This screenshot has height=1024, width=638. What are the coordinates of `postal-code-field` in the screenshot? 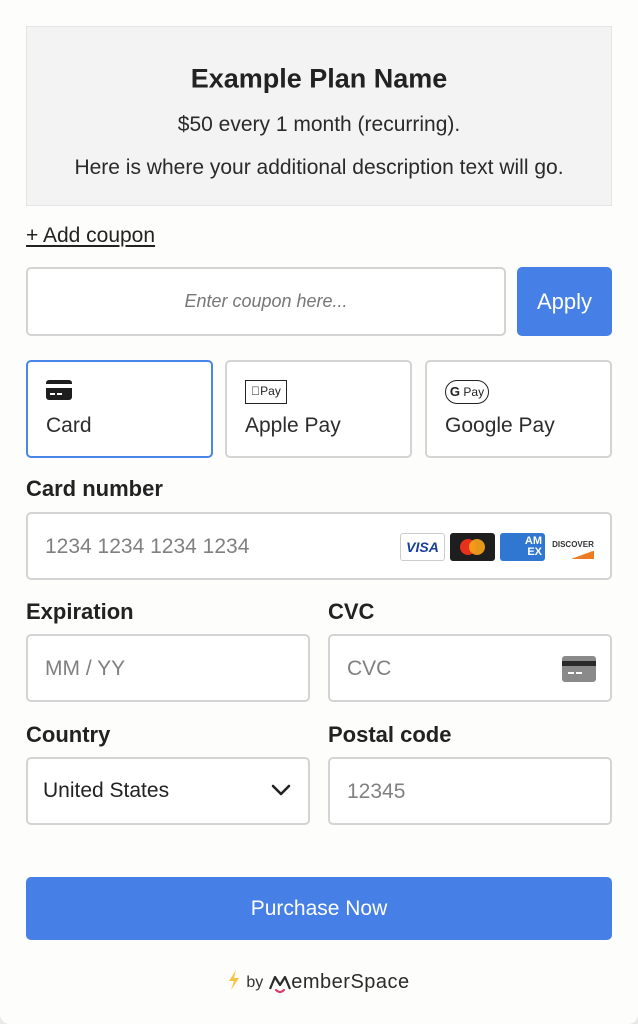 It's located at (470, 791).